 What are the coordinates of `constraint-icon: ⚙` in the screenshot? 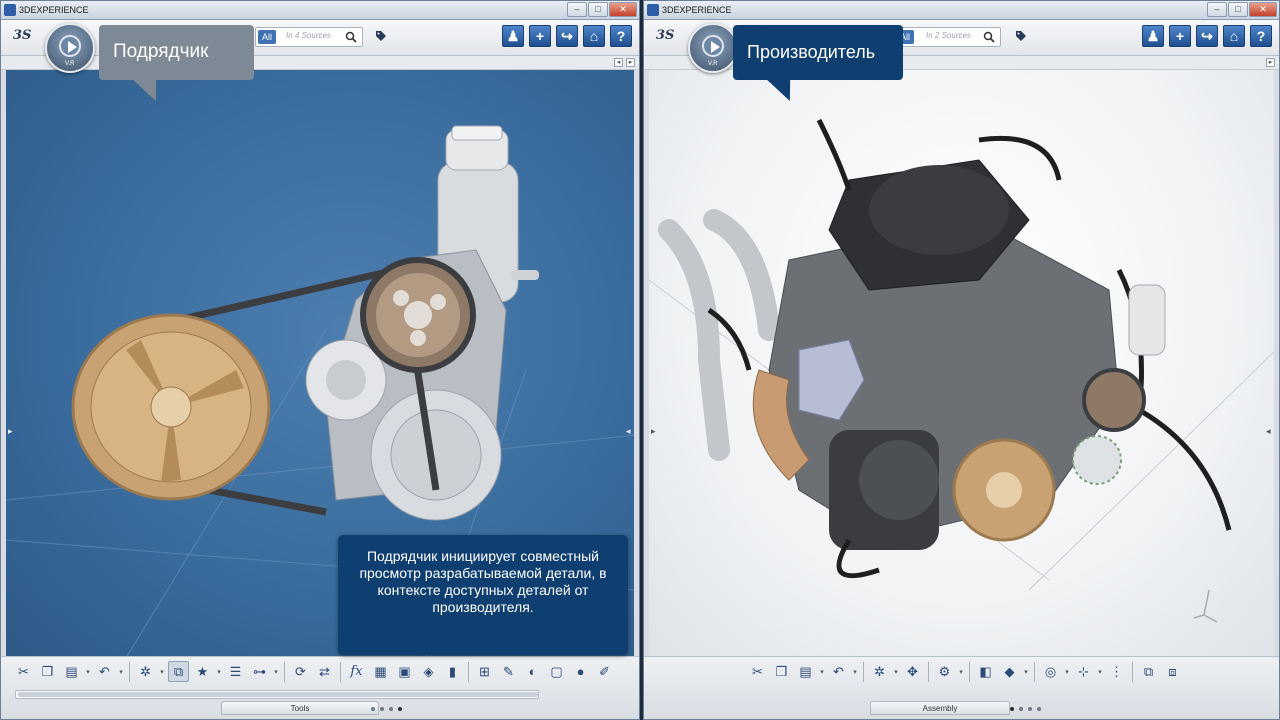 It's located at (944, 671).